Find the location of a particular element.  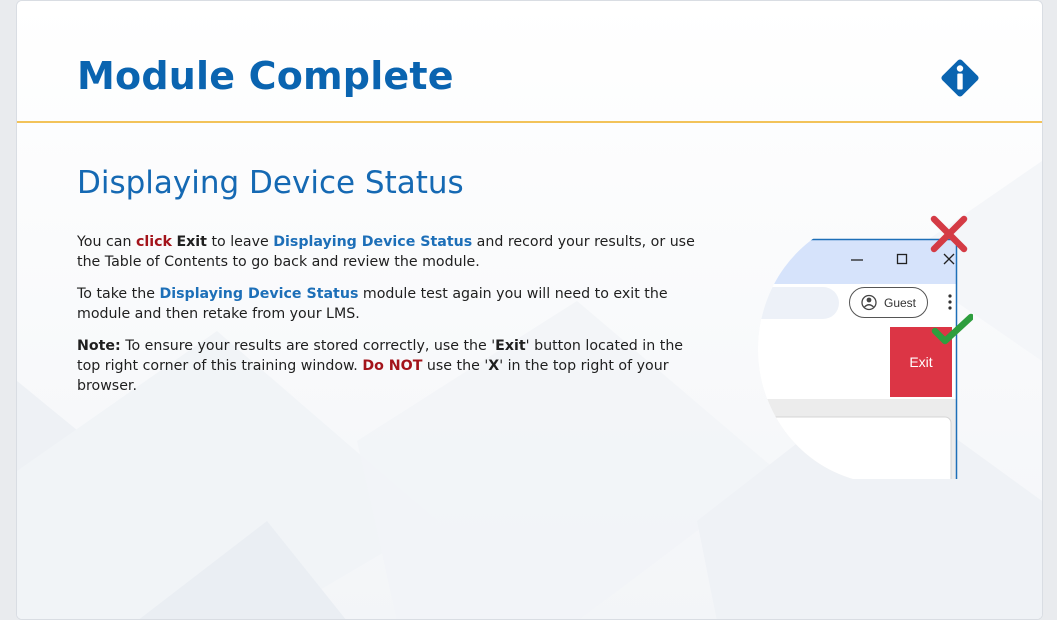

more-vert-icon is located at coordinates (950, 302).